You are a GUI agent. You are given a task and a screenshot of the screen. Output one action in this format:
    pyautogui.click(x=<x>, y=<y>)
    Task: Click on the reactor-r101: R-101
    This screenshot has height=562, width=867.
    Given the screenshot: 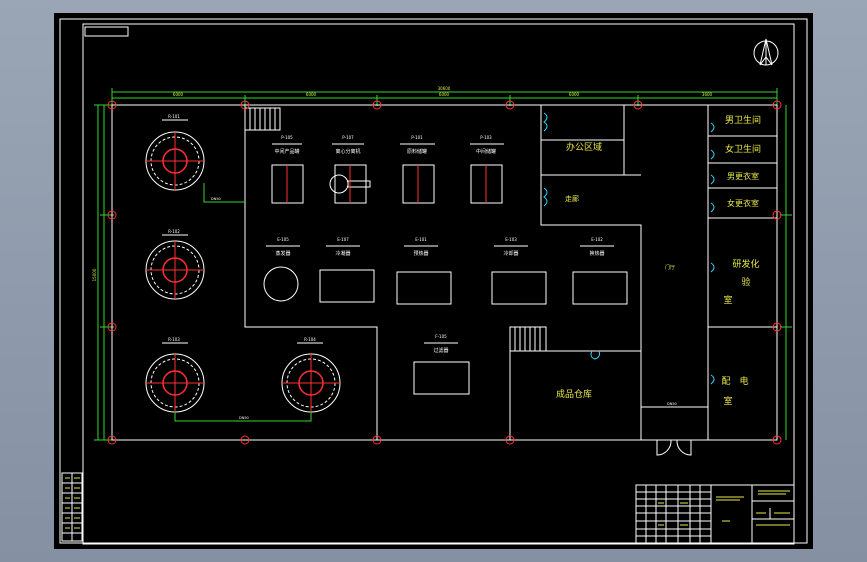 What is the action you would take?
    pyautogui.click(x=175, y=152)
    